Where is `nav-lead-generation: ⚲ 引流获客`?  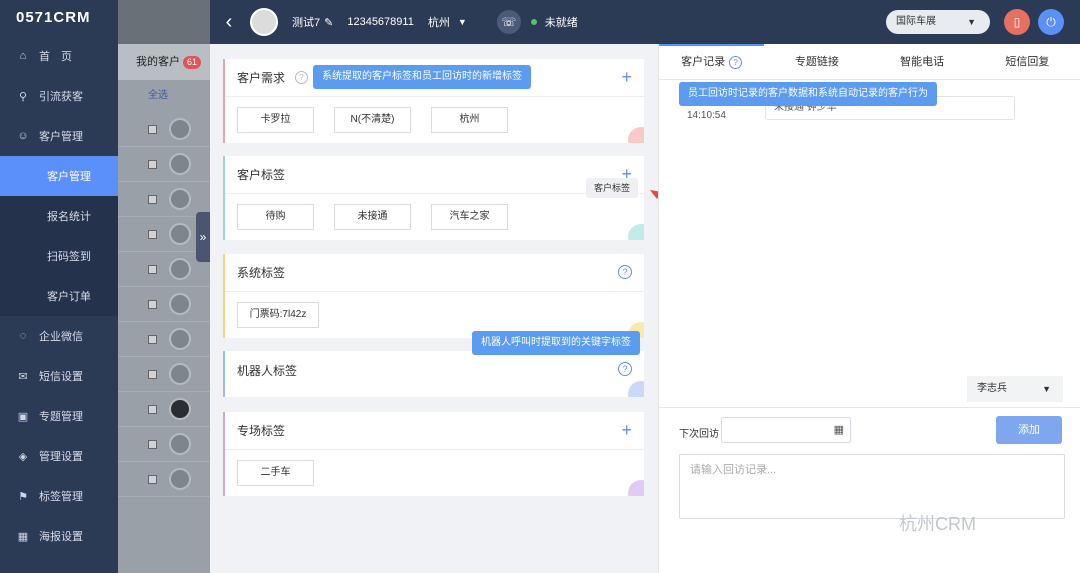
nav-lead-generation: ⚲ 引流获客 is located at coordinates (59, 96).